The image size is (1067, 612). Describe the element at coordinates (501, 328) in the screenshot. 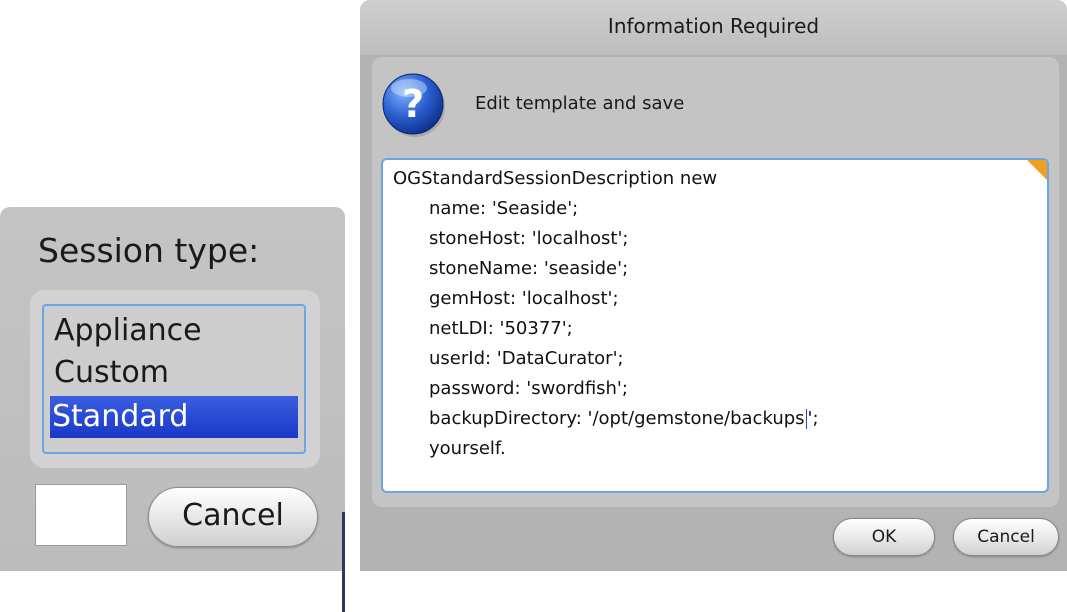

I see `editor-line: netLDI: '50377';` at that location.